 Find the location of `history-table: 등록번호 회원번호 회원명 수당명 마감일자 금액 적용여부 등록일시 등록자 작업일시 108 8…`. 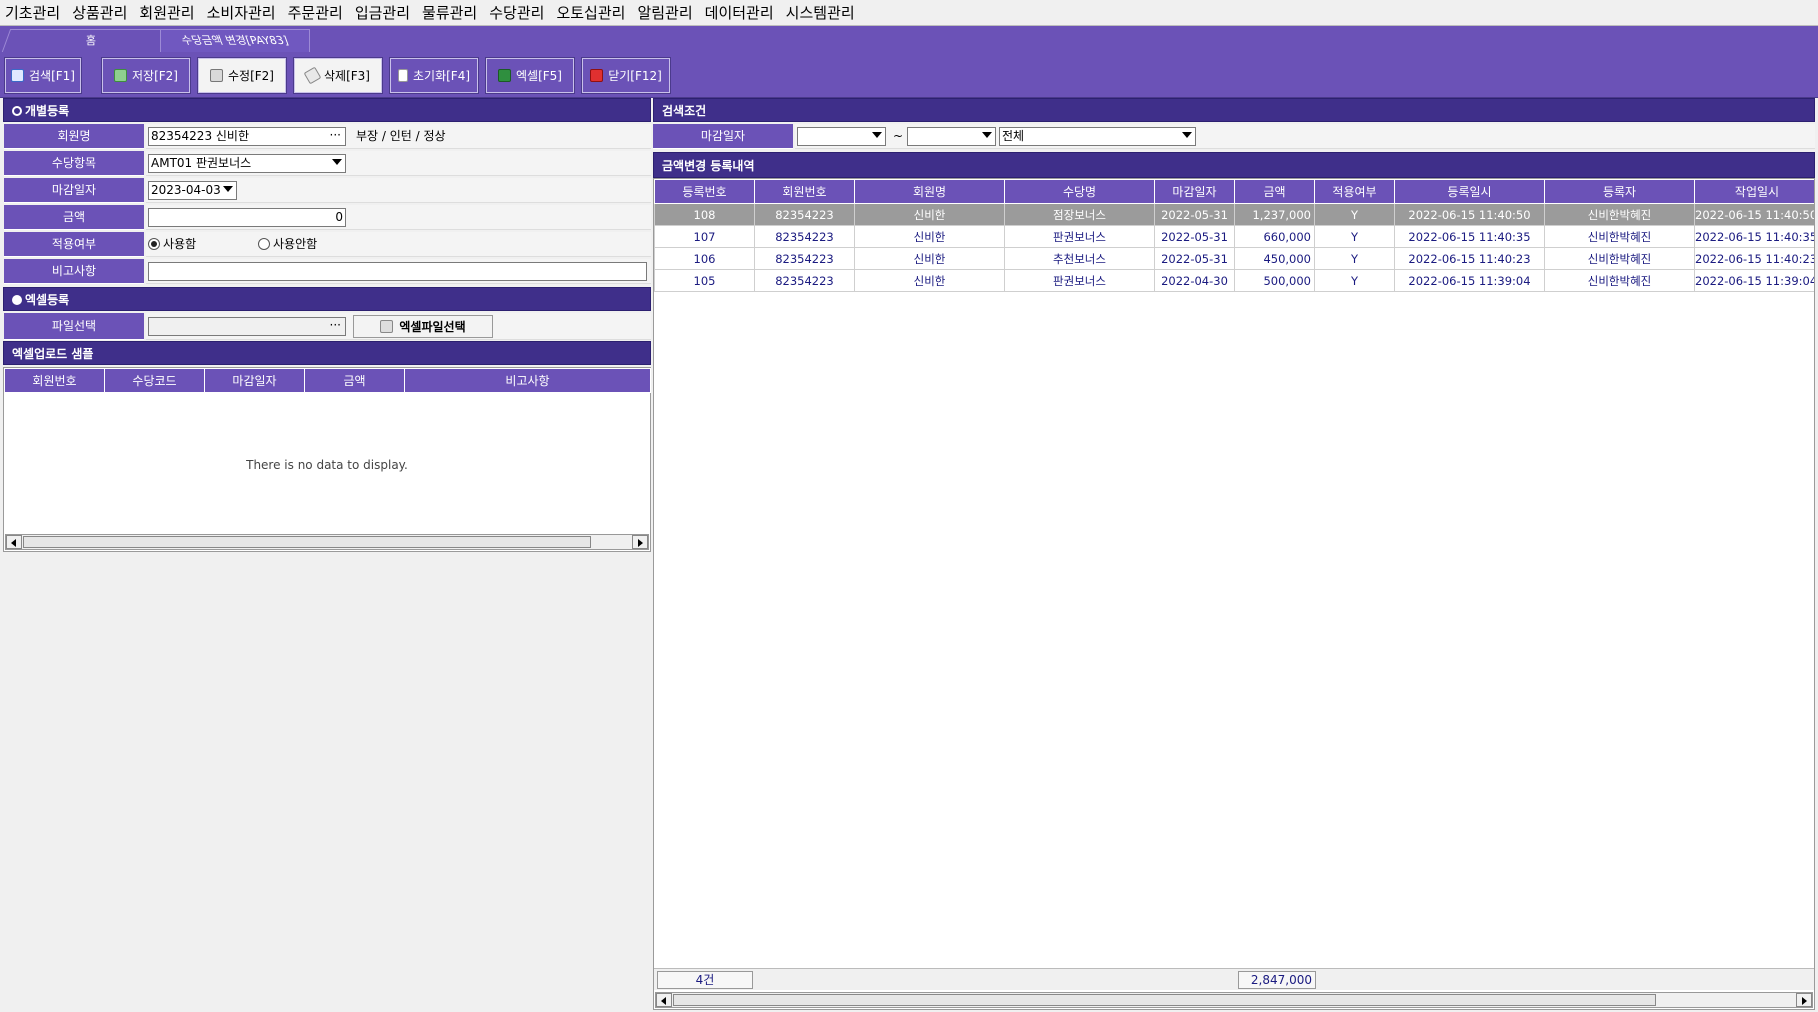

history-table: 등록번호 회원번호 회원명 수당명 마감일자 금액 적용여부 등록일시 등록자 작업일시 108 8… is located at coordinates (1234, 235).